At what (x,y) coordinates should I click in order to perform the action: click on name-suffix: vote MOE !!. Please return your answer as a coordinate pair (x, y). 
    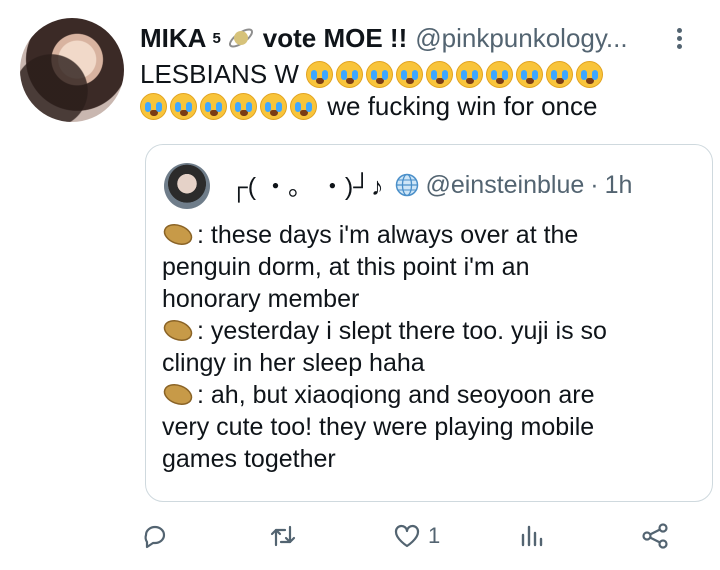
    Looking at the image, I should click on (335, 37).